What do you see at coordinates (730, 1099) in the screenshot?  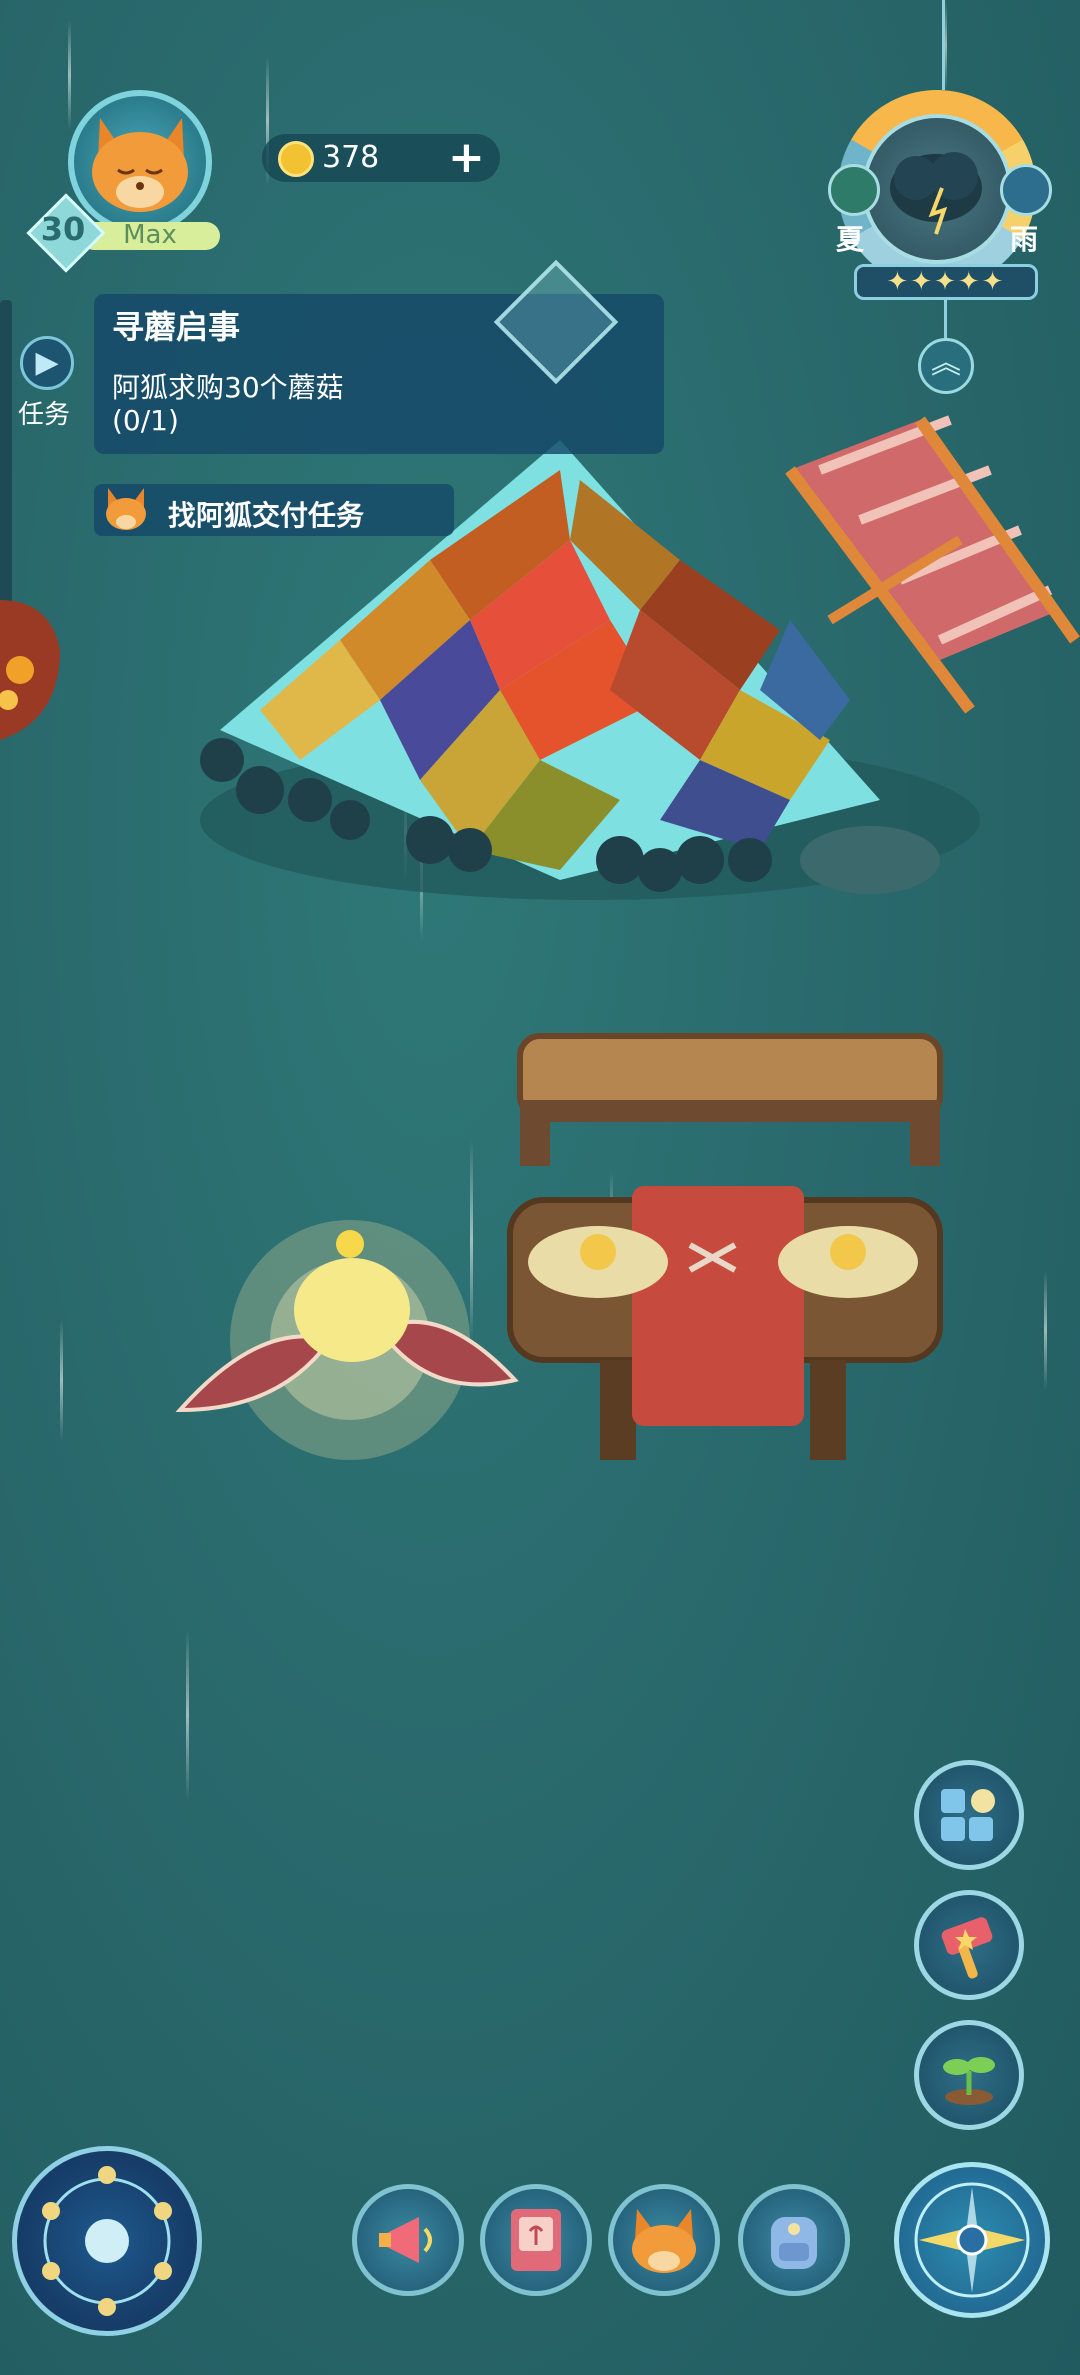 I see `wooden-bench` at bounding box center [730, 1099].